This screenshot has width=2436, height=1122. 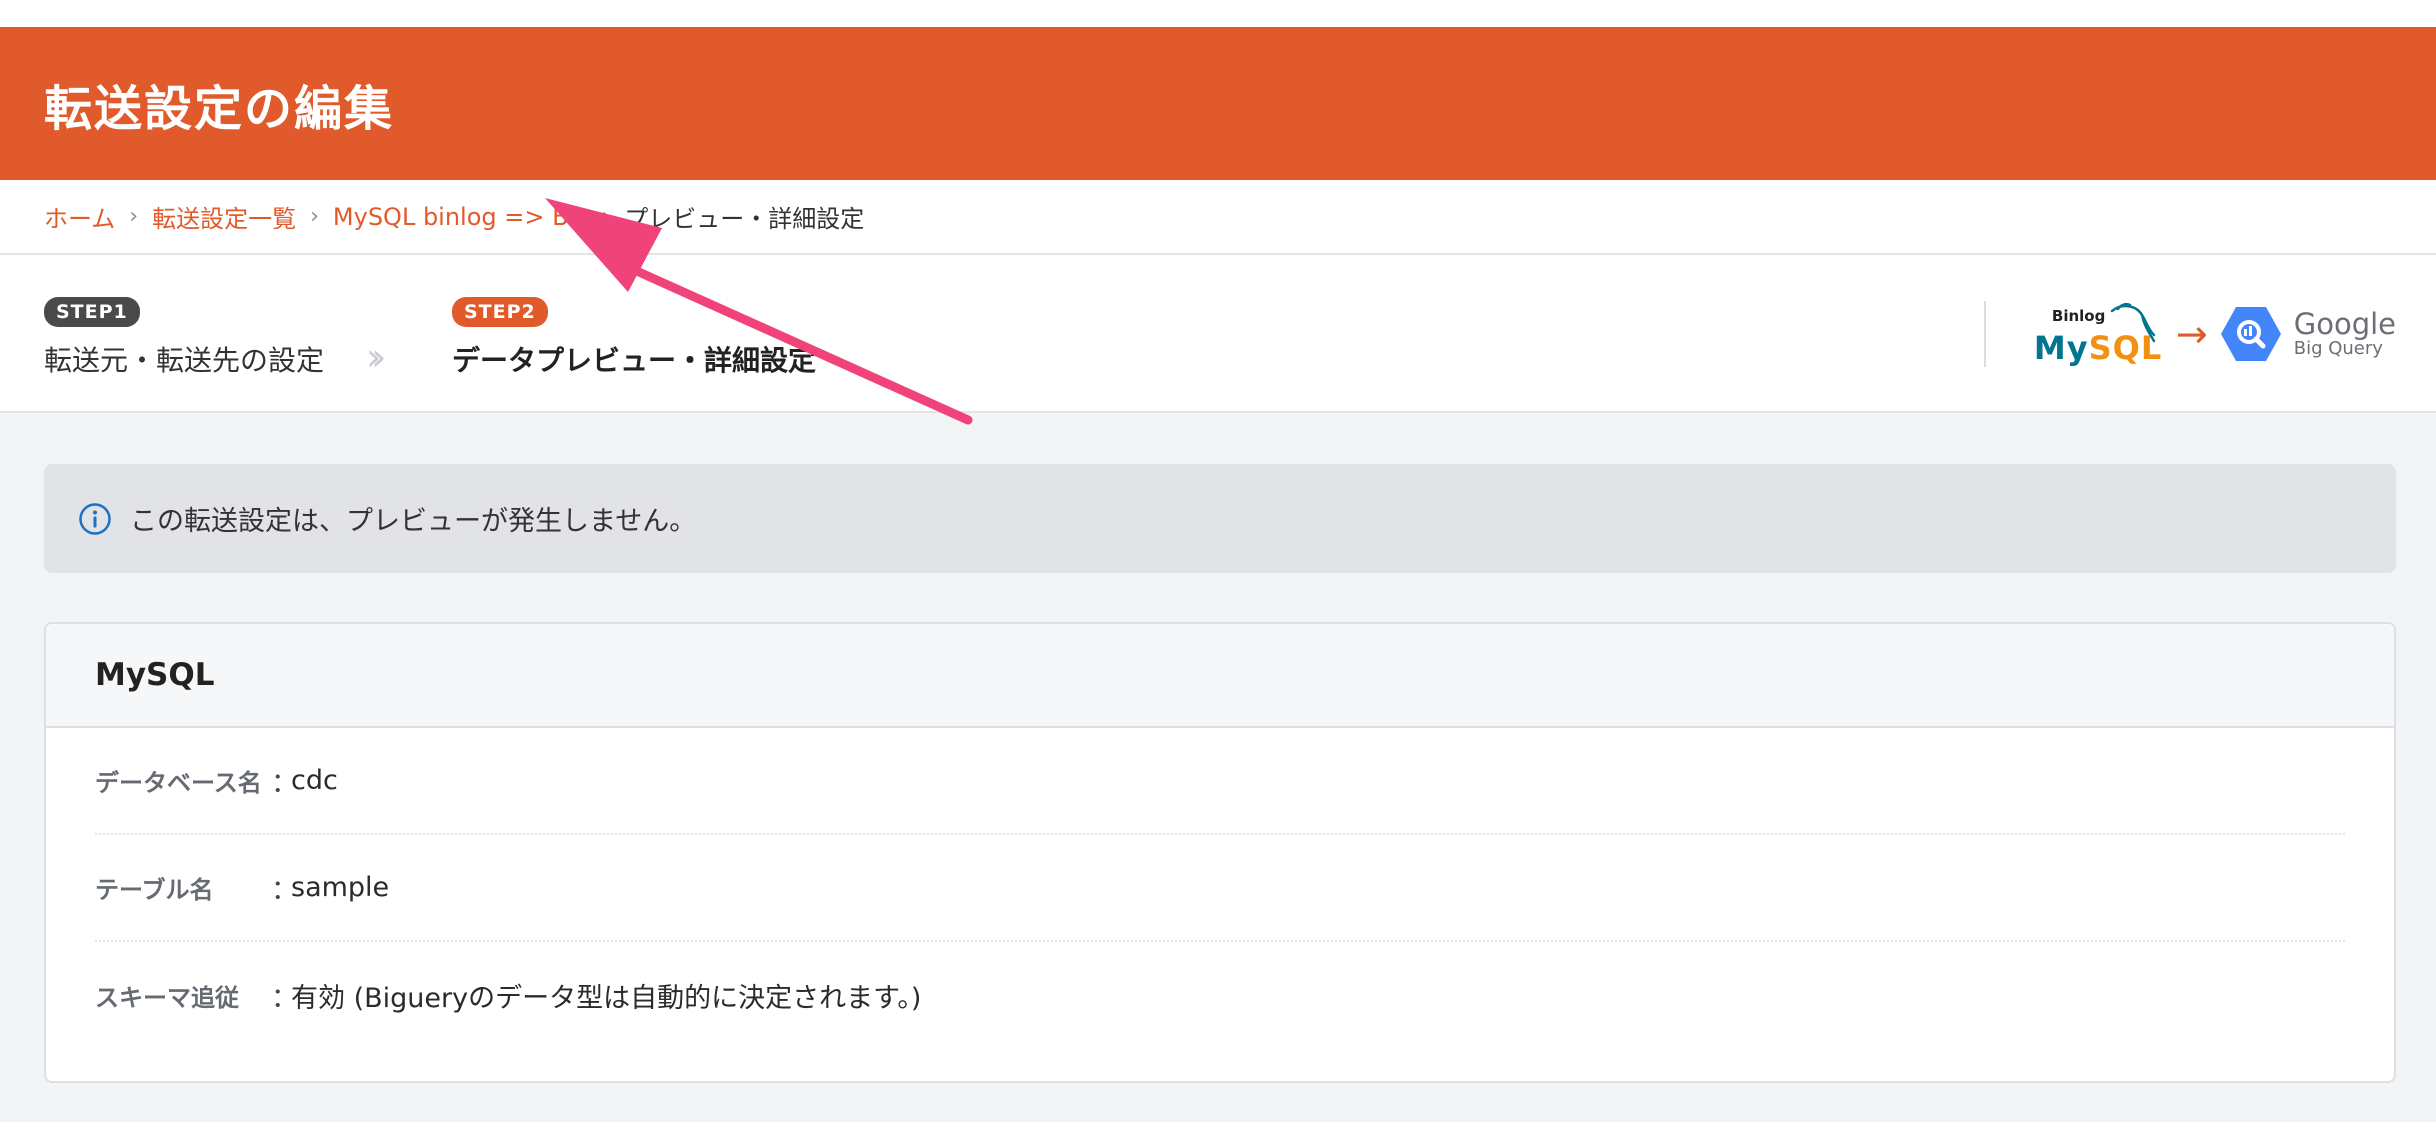 I want to click on info-icon, so click(x=95, y=518).